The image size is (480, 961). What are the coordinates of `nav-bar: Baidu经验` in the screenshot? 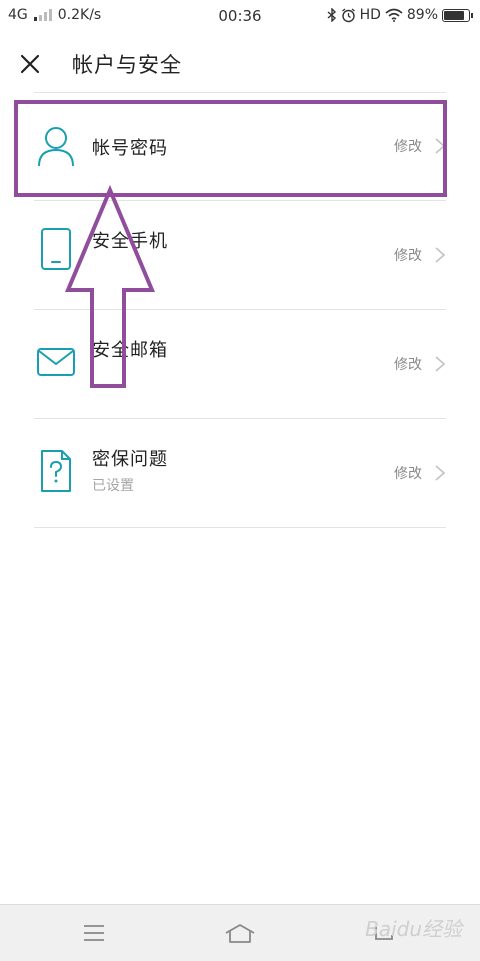 It's located at (240, 932).